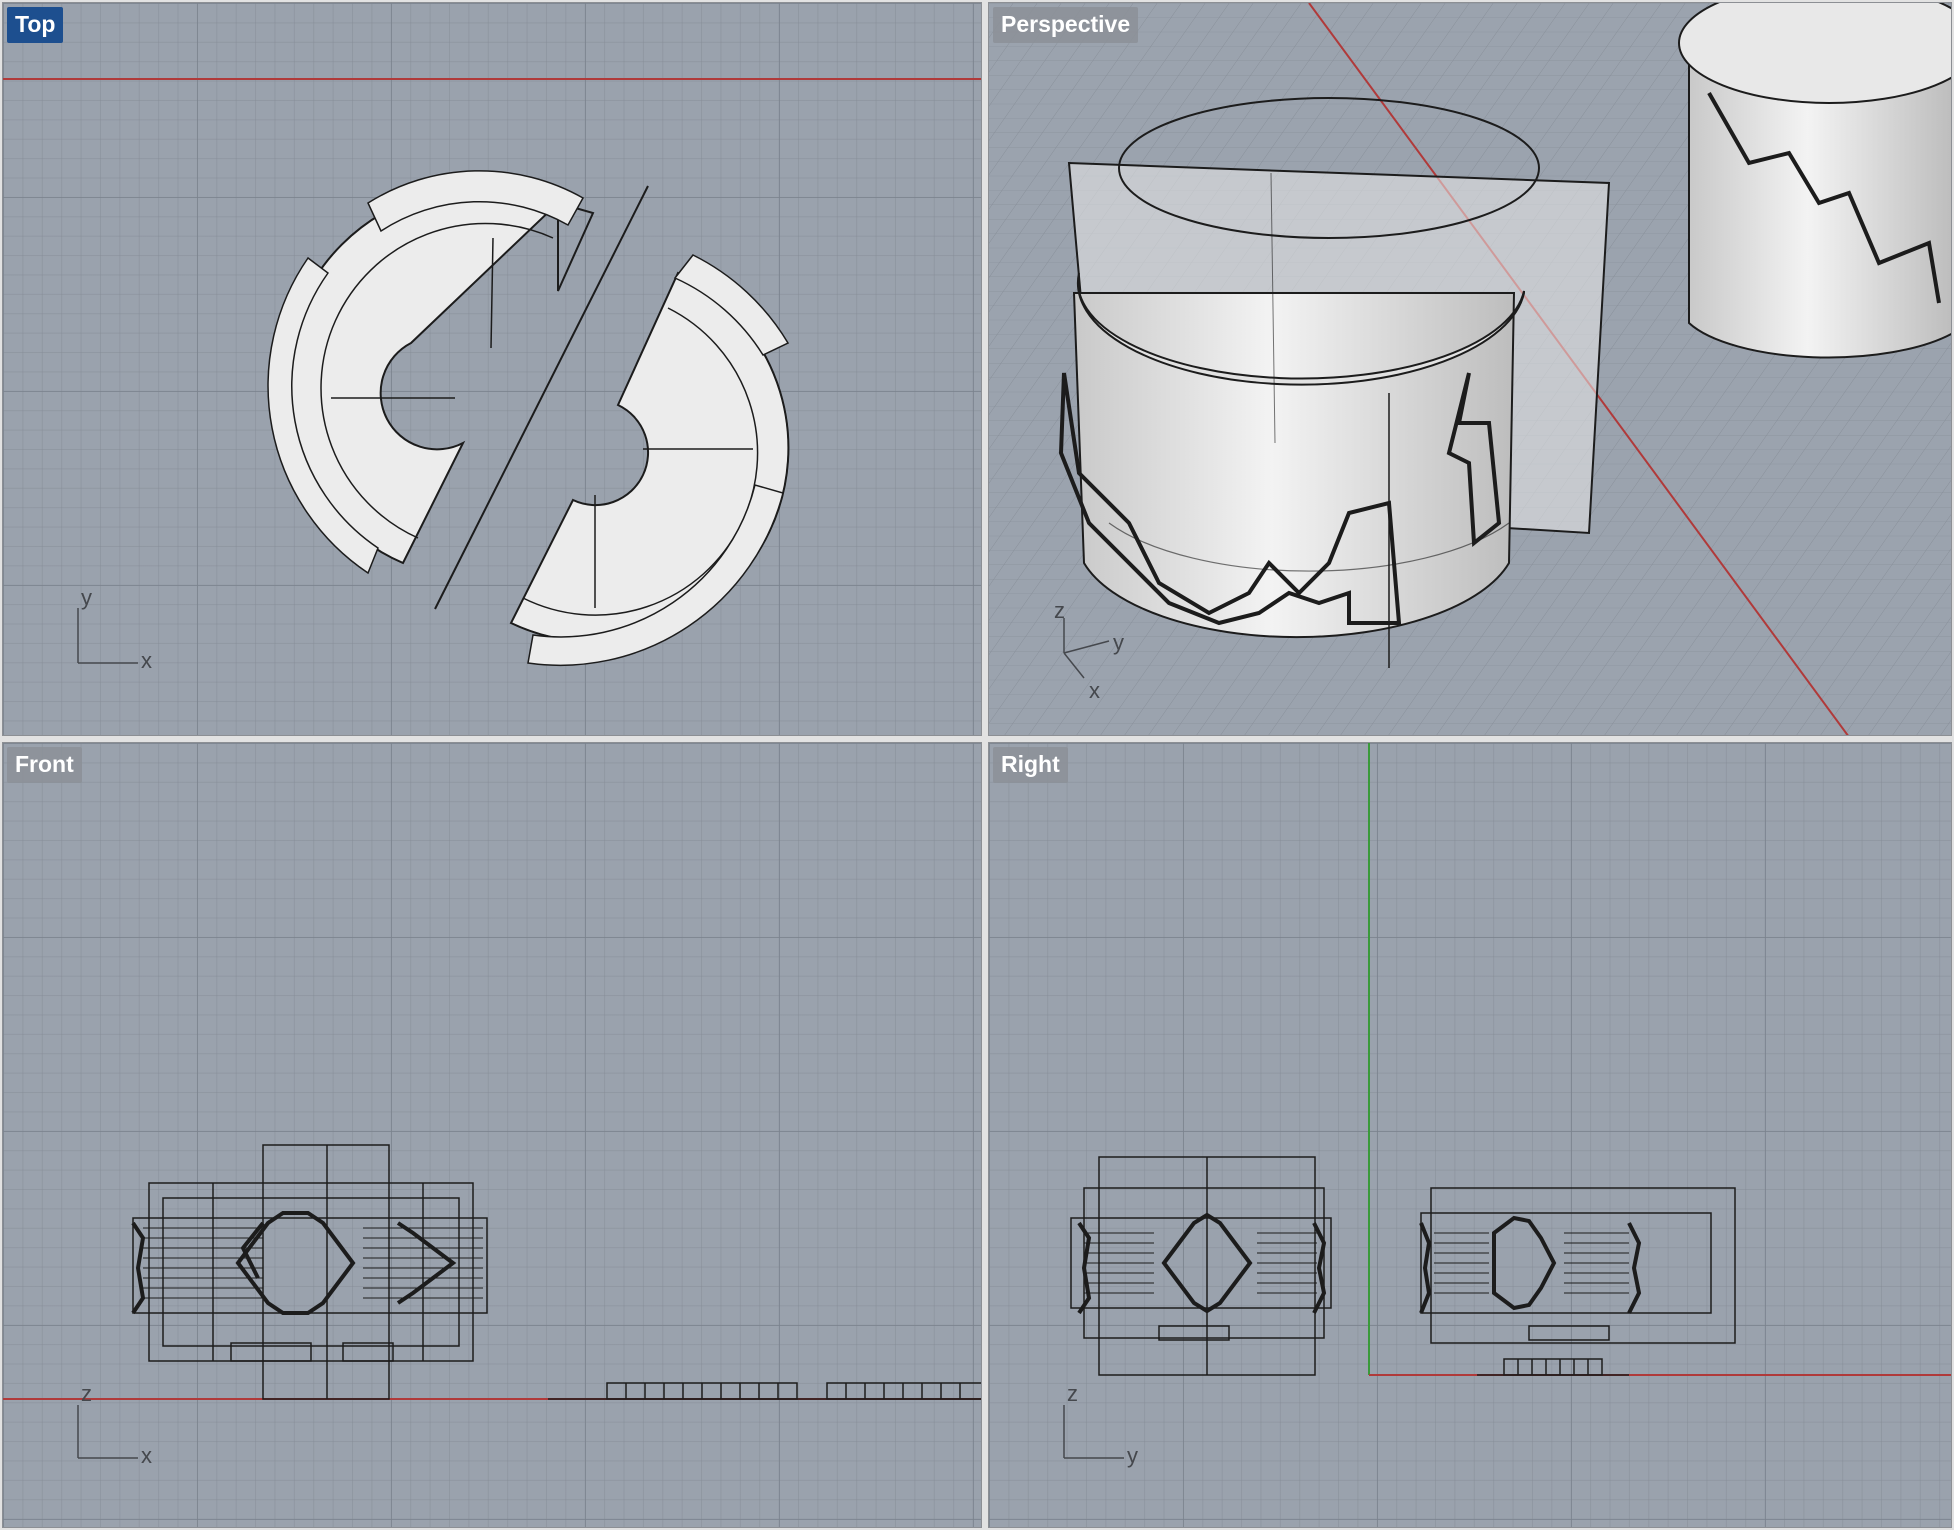 The image size is (1954, 1530). Describe the element at coordinates (1066, 25) in the screenshot. I see `viewport-label-perspective: Perspective` at that location.